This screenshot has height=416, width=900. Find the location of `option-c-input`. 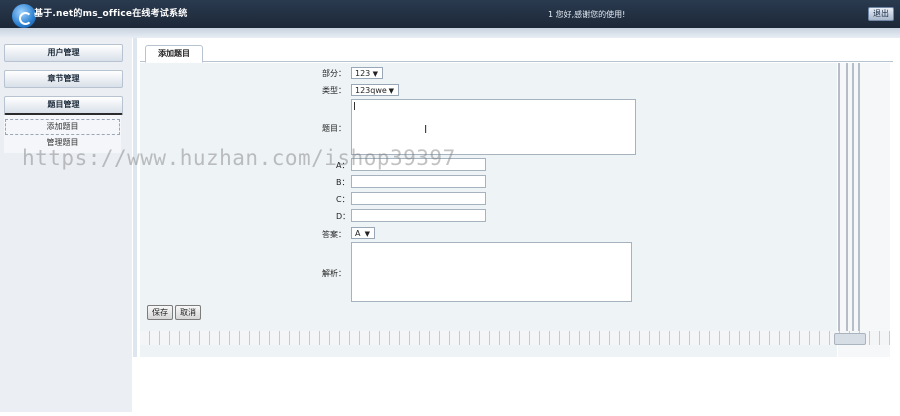

option-c-input is located at coordinates (418, 198).